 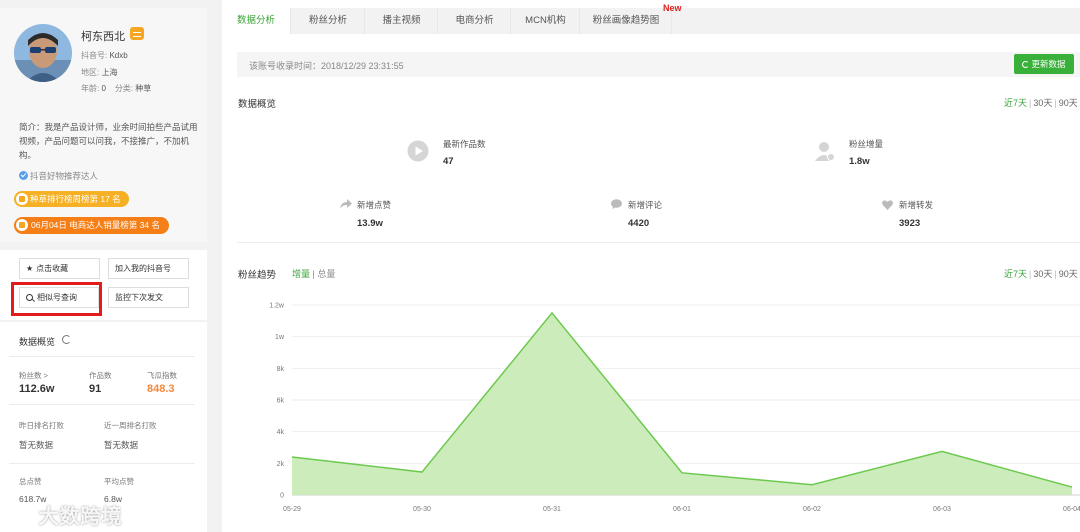 I want to click on y-tick-label: 6k, so click(x=281, y=401).